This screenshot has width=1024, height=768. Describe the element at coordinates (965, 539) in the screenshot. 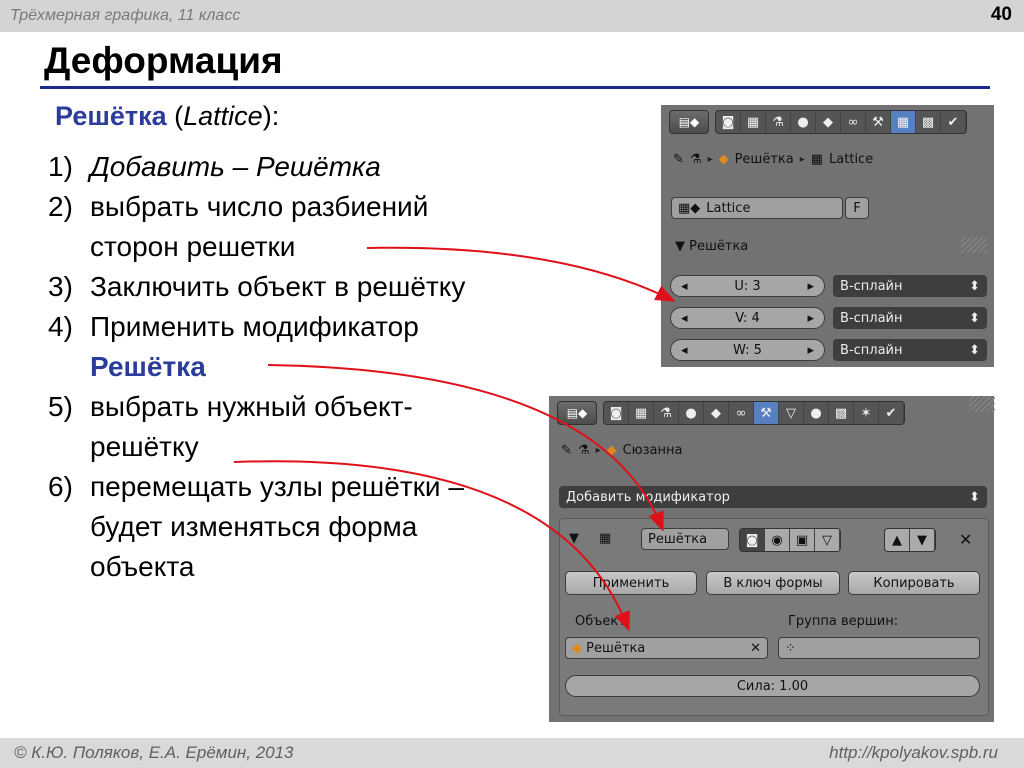

I see `close-icon: ✕` at that location.